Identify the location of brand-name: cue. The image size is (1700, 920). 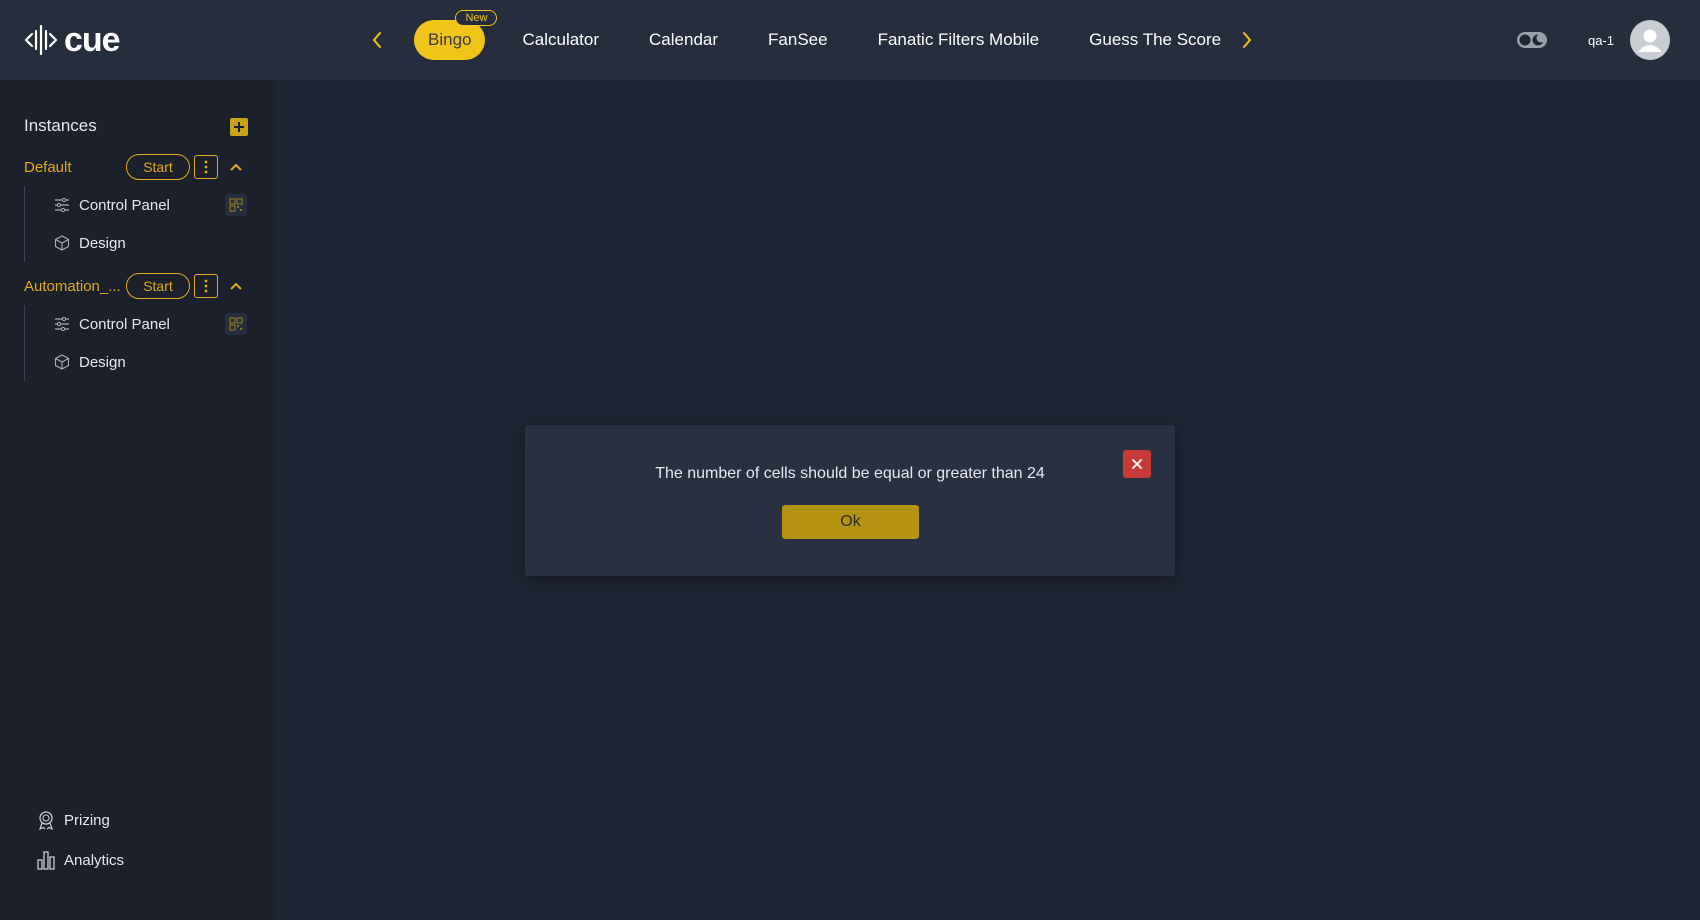
(92, 39).